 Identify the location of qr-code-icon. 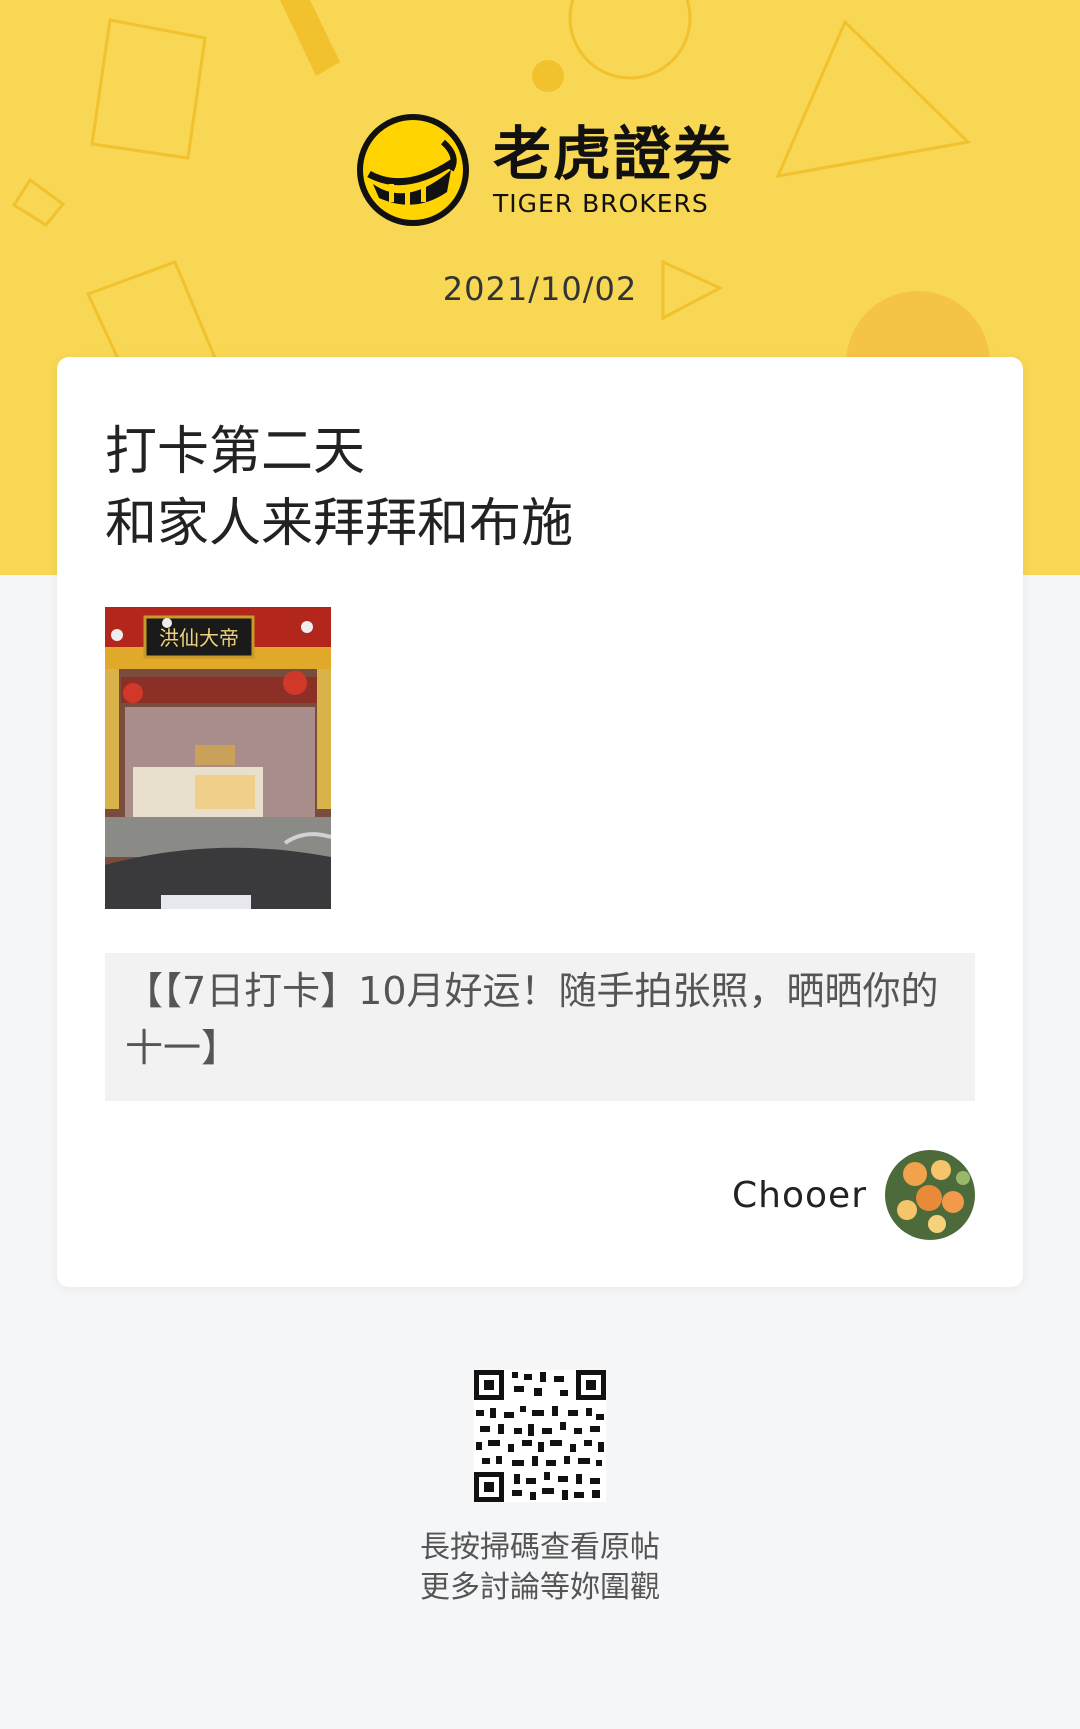
(540, 1436).